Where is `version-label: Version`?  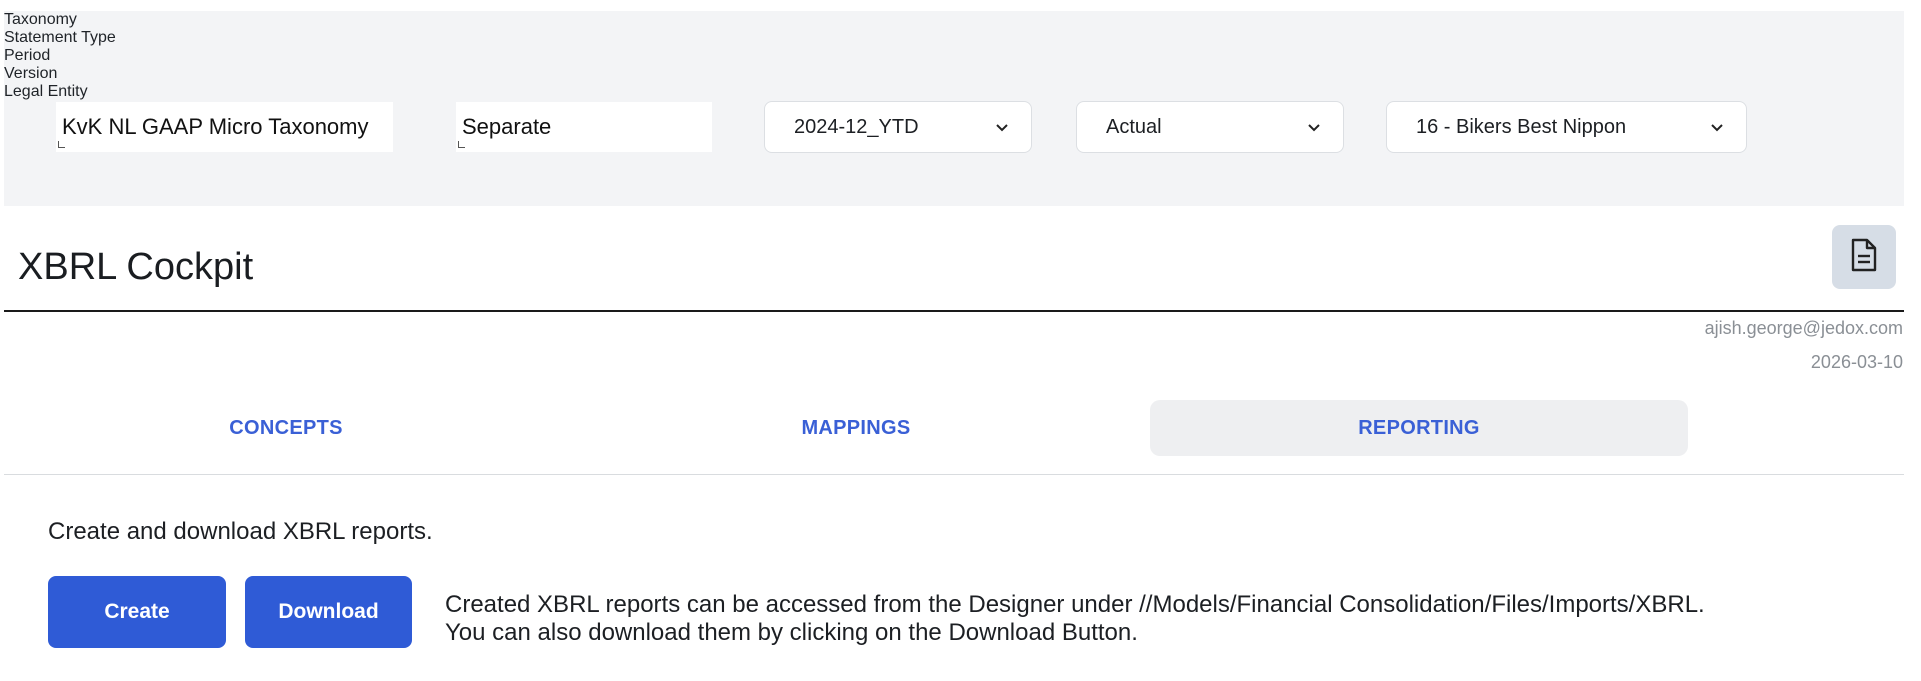
version-label: Version is located at coordinates (31, 73).